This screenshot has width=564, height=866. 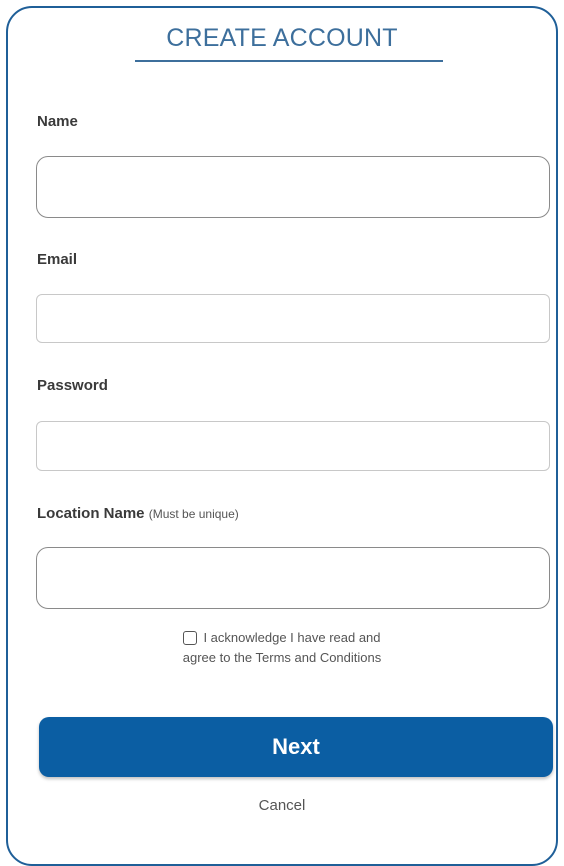 What do you see at coordinates (282, 38) in the screenshot?
I see `page-title: CREATE ACCOUNT` at bounding box center [282, 38].